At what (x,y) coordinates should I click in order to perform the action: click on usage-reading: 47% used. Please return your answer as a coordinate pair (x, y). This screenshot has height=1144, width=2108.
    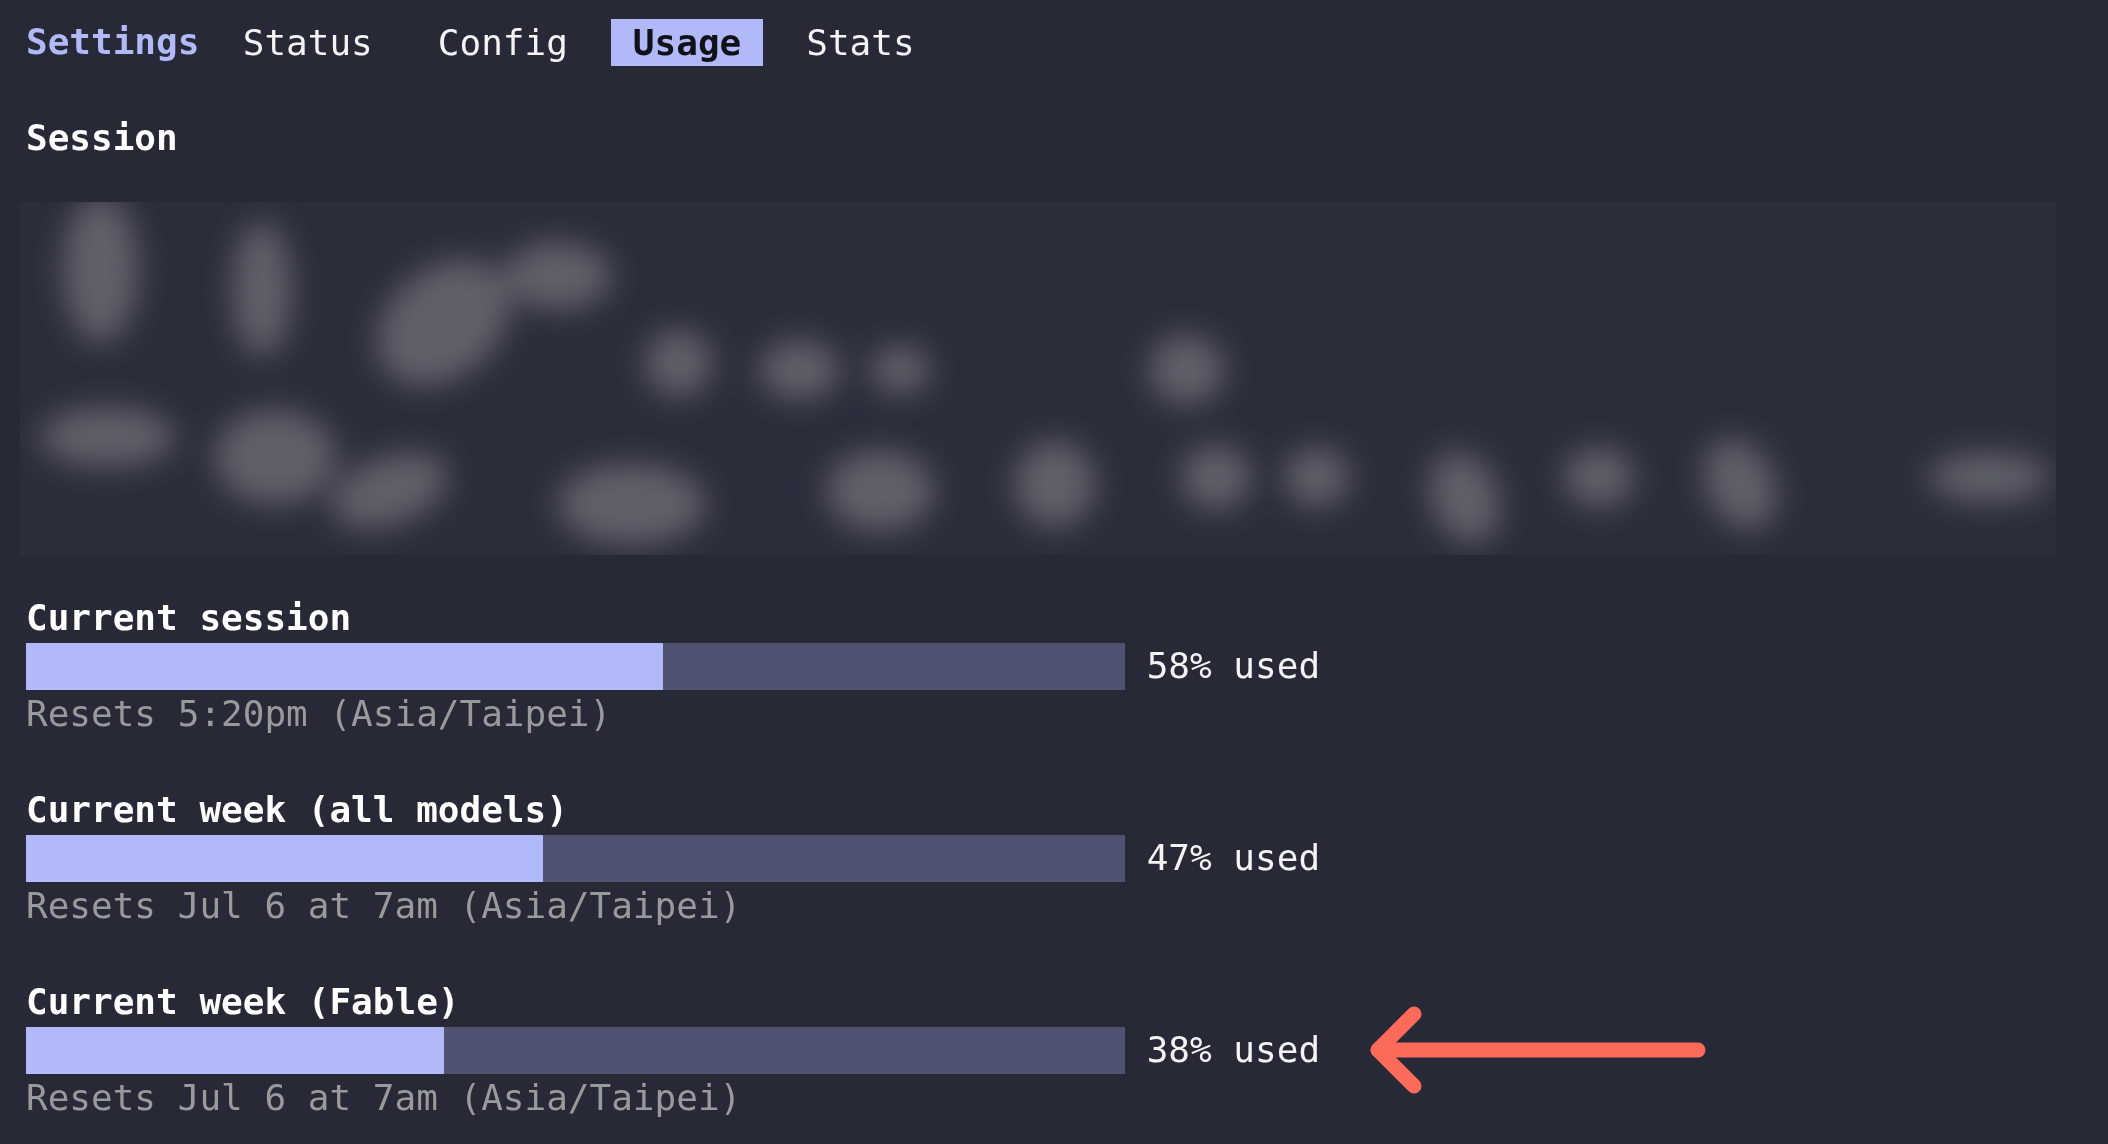
    Looking at the image, I should click on (1233, 858).